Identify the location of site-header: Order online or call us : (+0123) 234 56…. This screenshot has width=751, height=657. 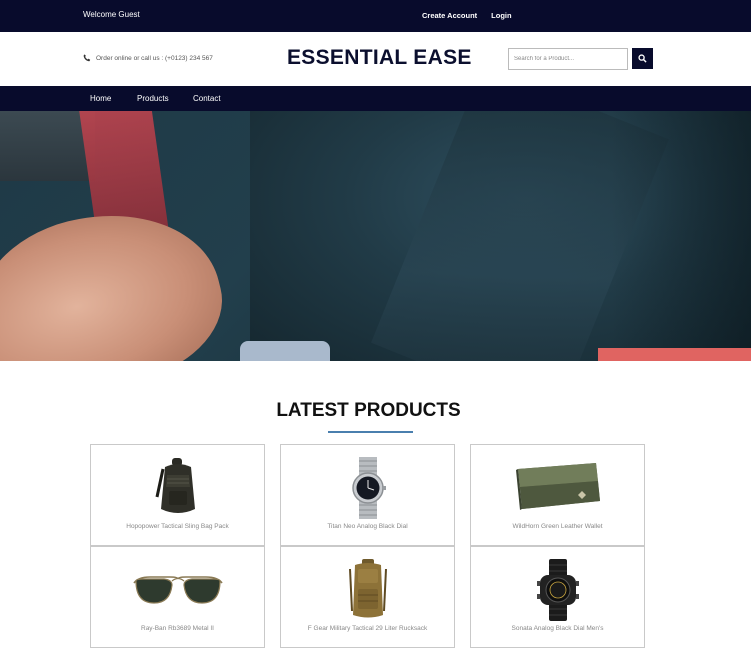
(375, 59).